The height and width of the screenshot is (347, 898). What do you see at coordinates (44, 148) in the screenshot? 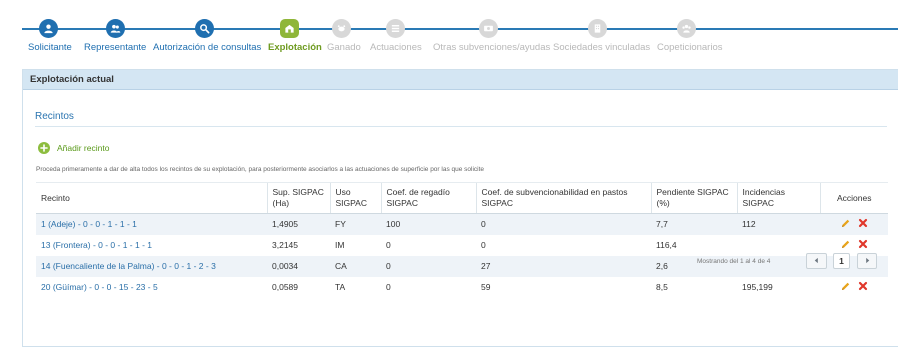
I see `plus-icon` at bounding box center [44, 148].